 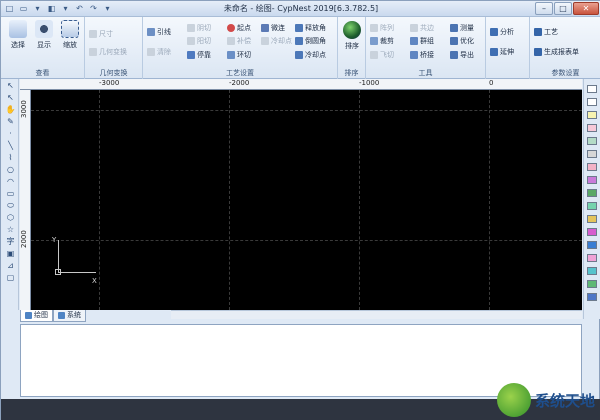 I want to click on polygon-icon: ⬡, so click(x=10, y=217).